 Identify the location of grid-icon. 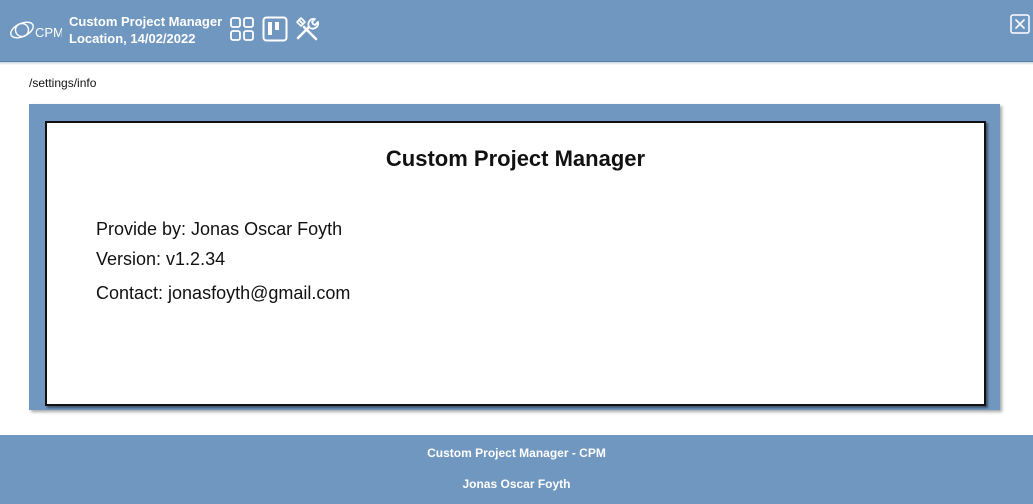
(242, 29).